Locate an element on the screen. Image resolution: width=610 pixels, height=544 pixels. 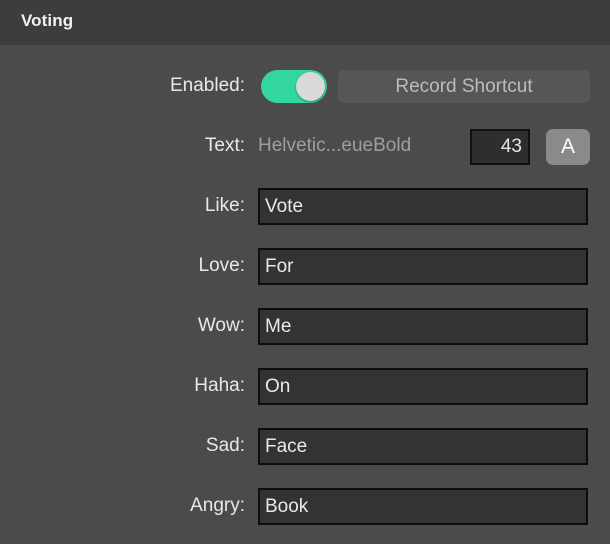
enabled-label: Enabled: is located at coordinates (207, 85).